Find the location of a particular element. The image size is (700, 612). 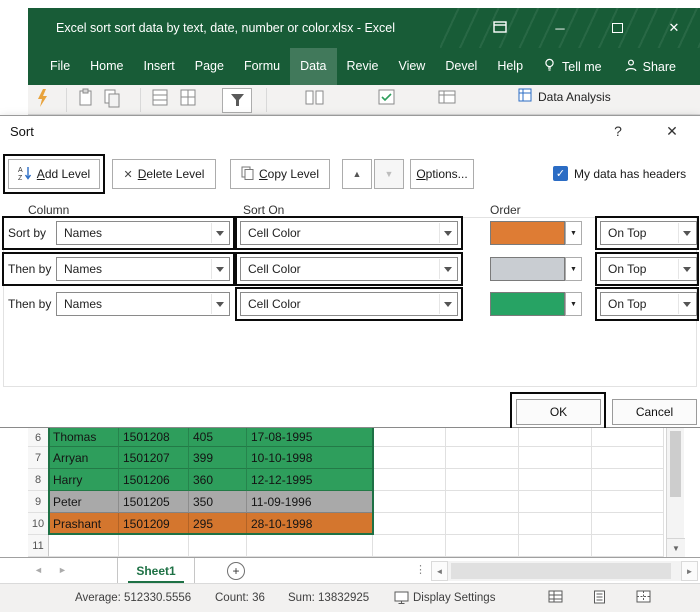

delete-level-button: ✕ Delete Level is located at coordinates (164, 174).